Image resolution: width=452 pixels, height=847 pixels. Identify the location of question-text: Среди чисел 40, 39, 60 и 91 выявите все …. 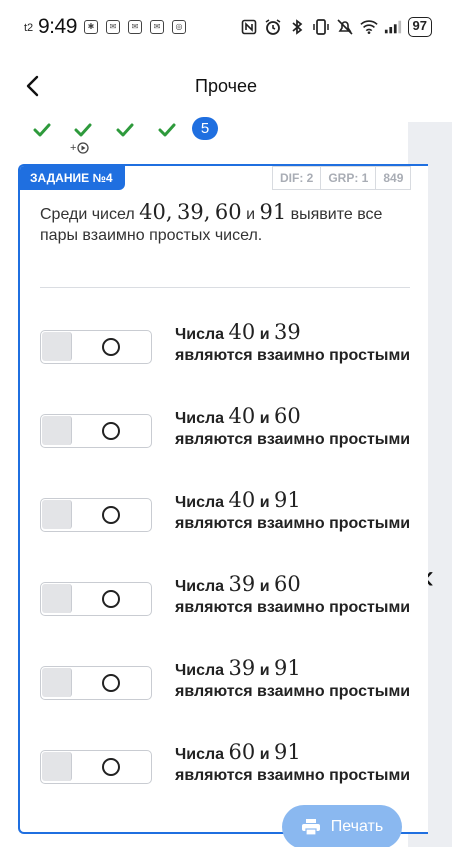
(211, 222).